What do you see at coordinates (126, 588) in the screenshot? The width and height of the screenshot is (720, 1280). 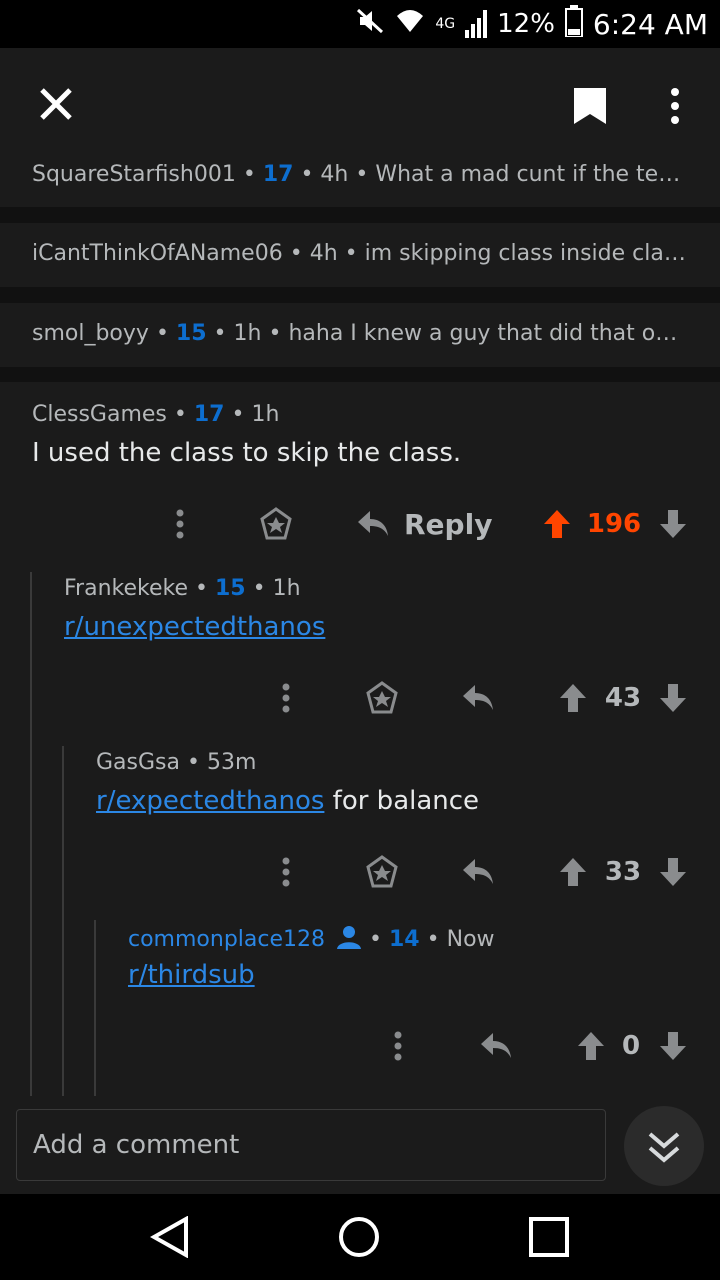 I see `comment-author: Frankekeke` at bounding box center [126, 588].